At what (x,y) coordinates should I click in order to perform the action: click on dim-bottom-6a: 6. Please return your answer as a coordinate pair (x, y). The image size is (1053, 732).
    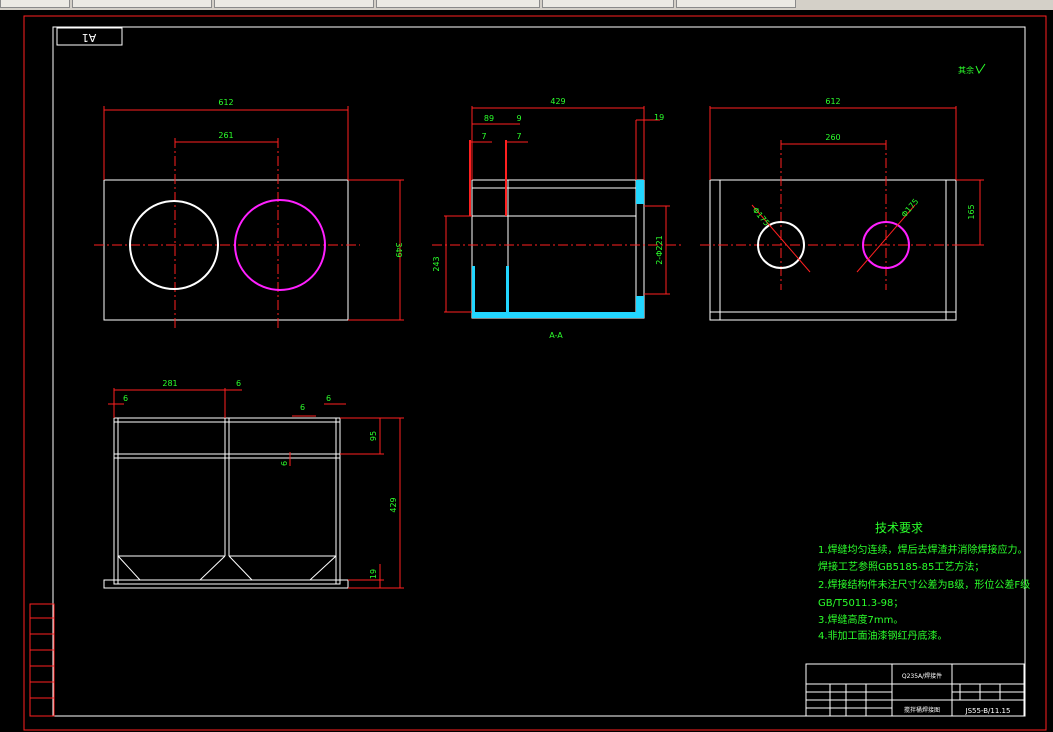
    Looking at the image, I should click on (238, 383).